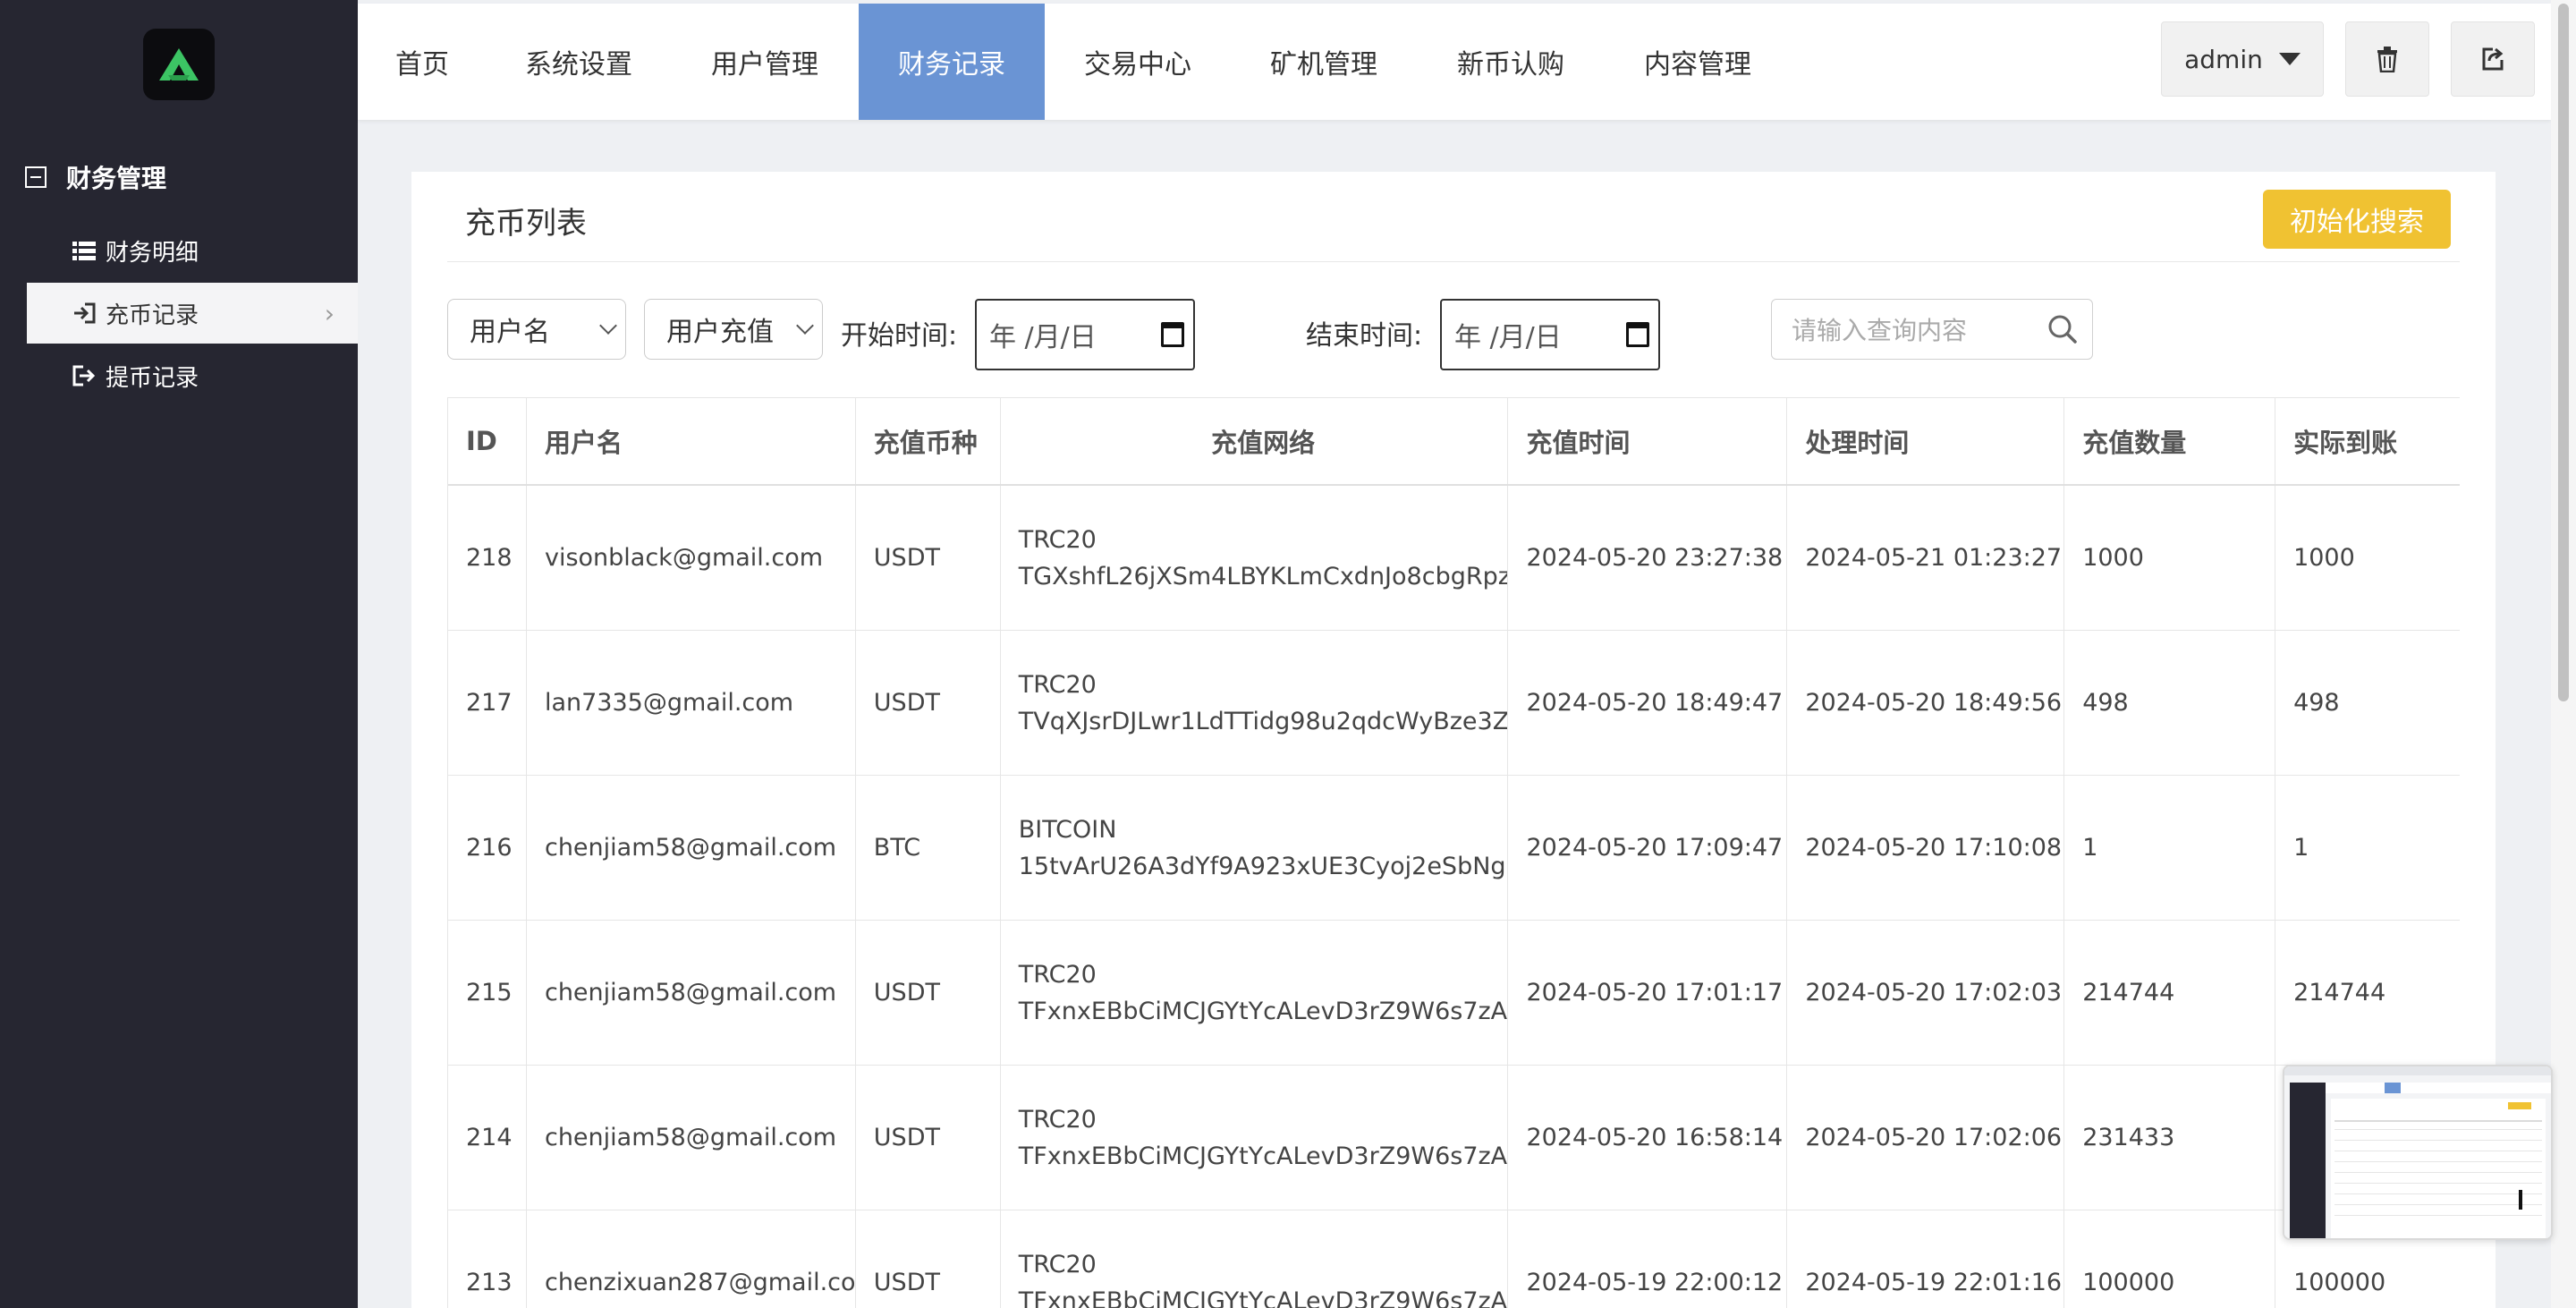 This screenshot has height=1308, width=2576. I want to click on clear-cache-button, so click(2387, 59).